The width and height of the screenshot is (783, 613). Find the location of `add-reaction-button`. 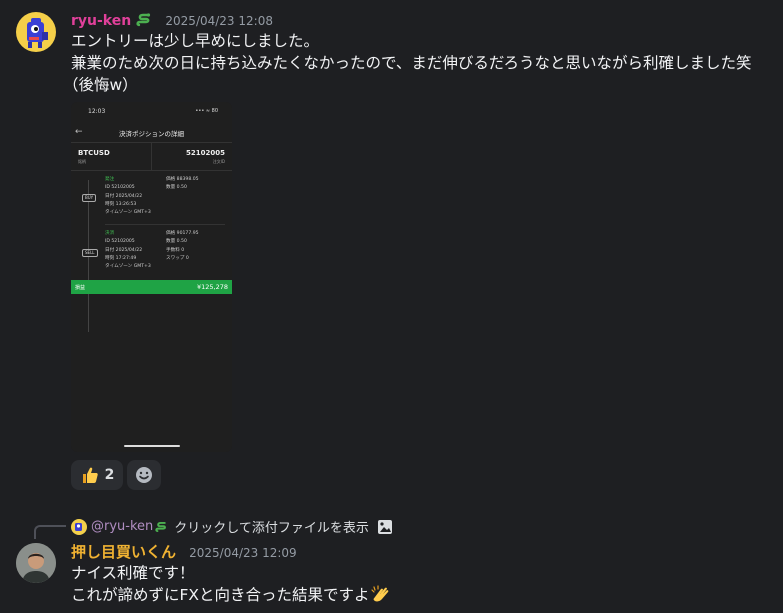

add-reaction-button is located at coordinates (144, 475).